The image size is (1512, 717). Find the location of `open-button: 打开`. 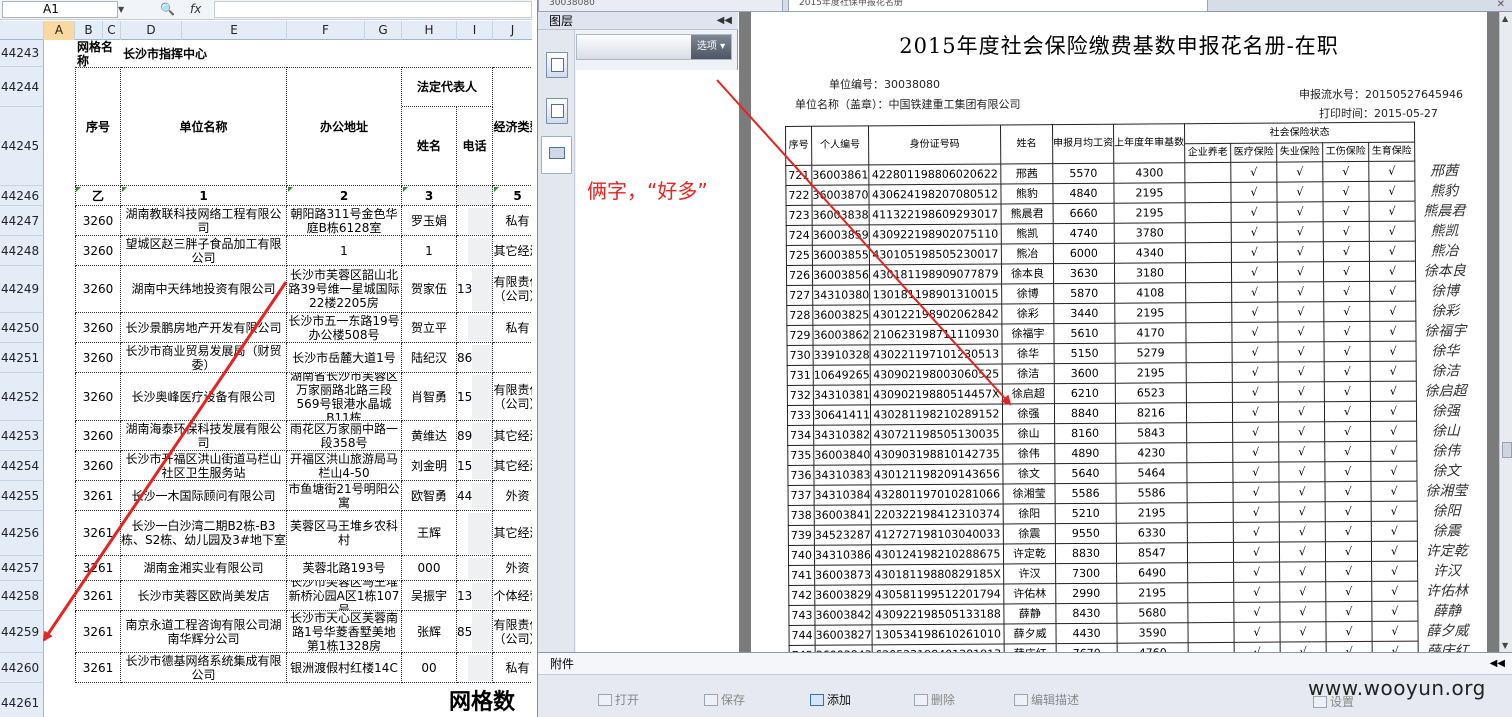

open-button: 打开 is located at coordinates (618, 699).